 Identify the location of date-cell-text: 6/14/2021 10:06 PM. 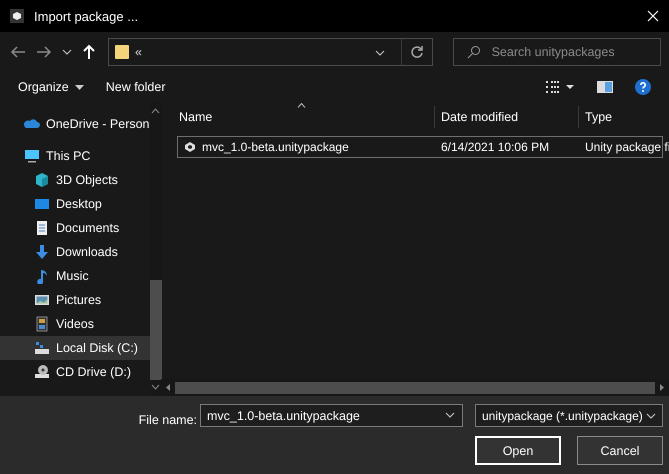
(495, 147).